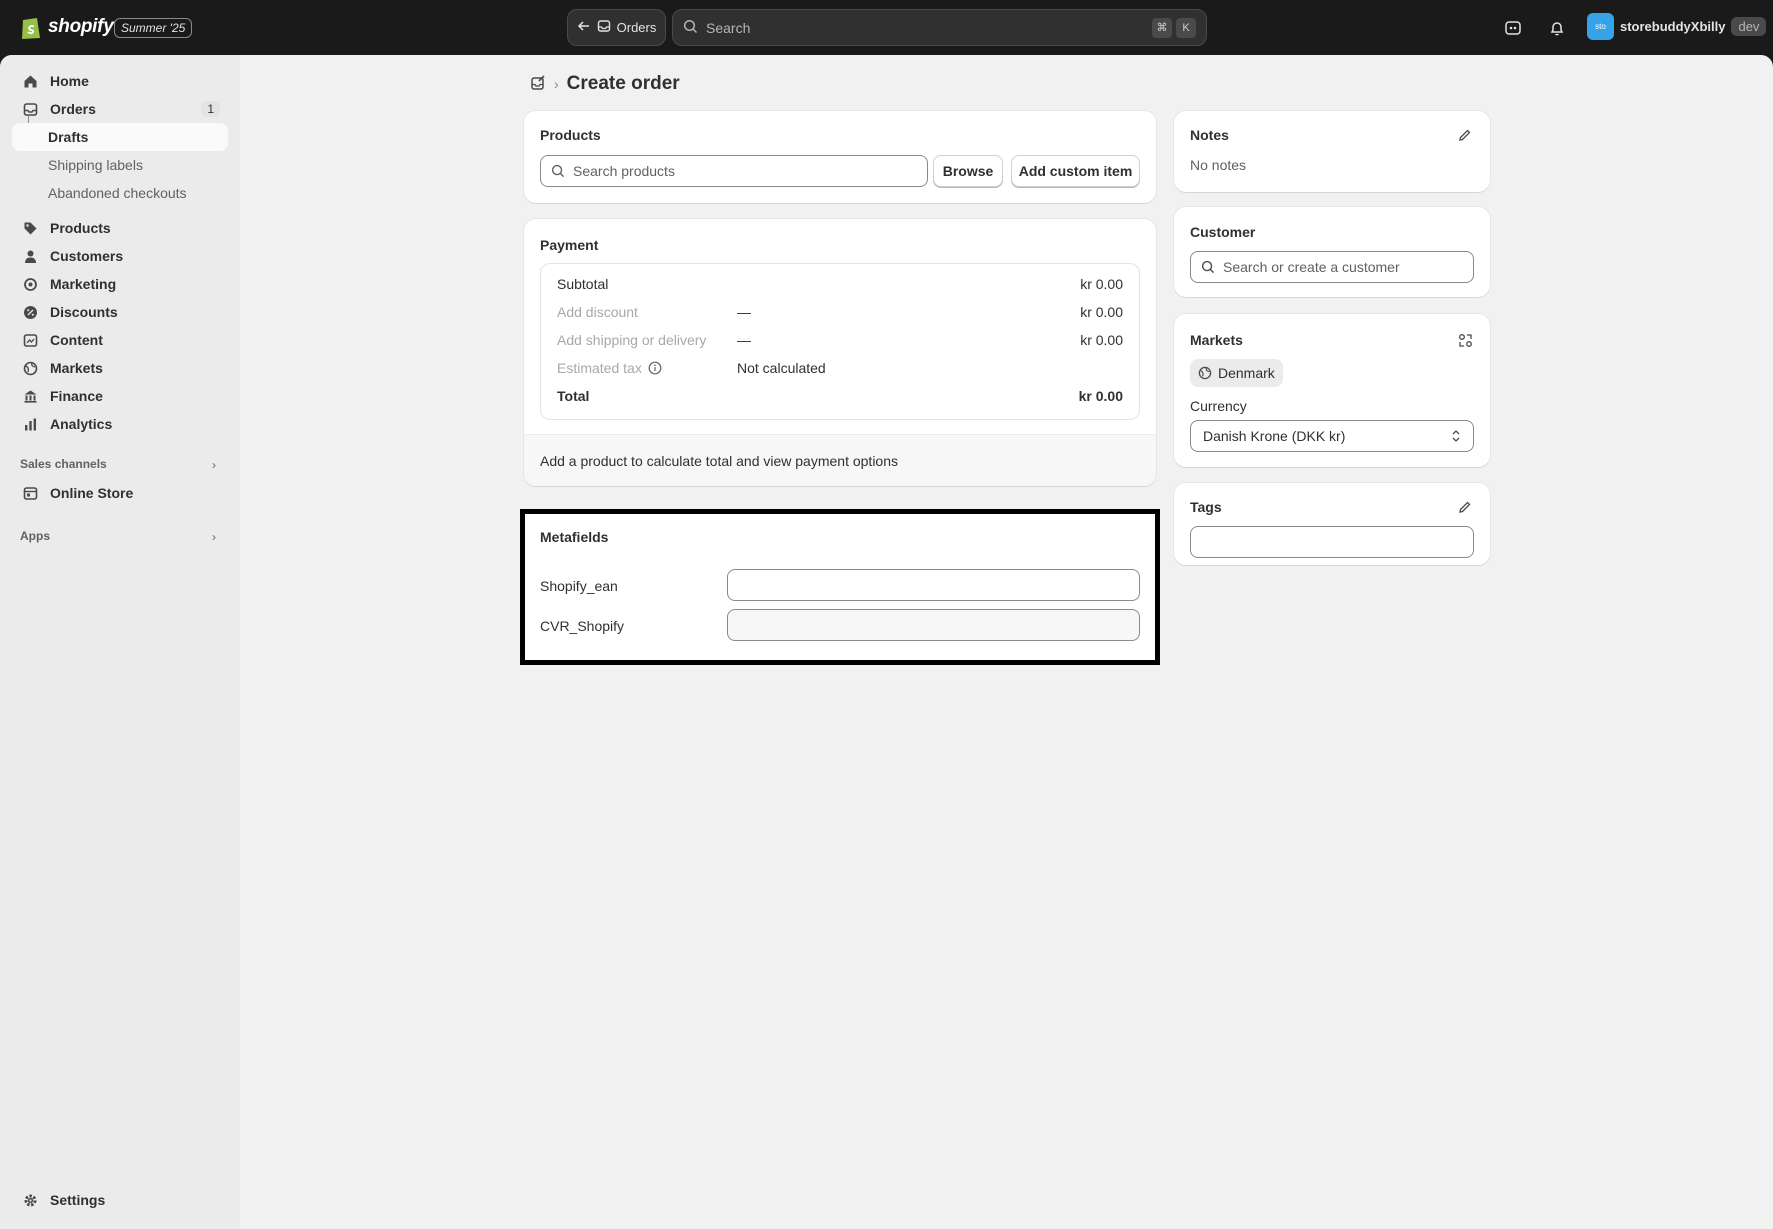  What do you see at coordinates (120, 81) in the screenshot?
I see `sidebar-item-home: Home` at bounding box center [120, 81].